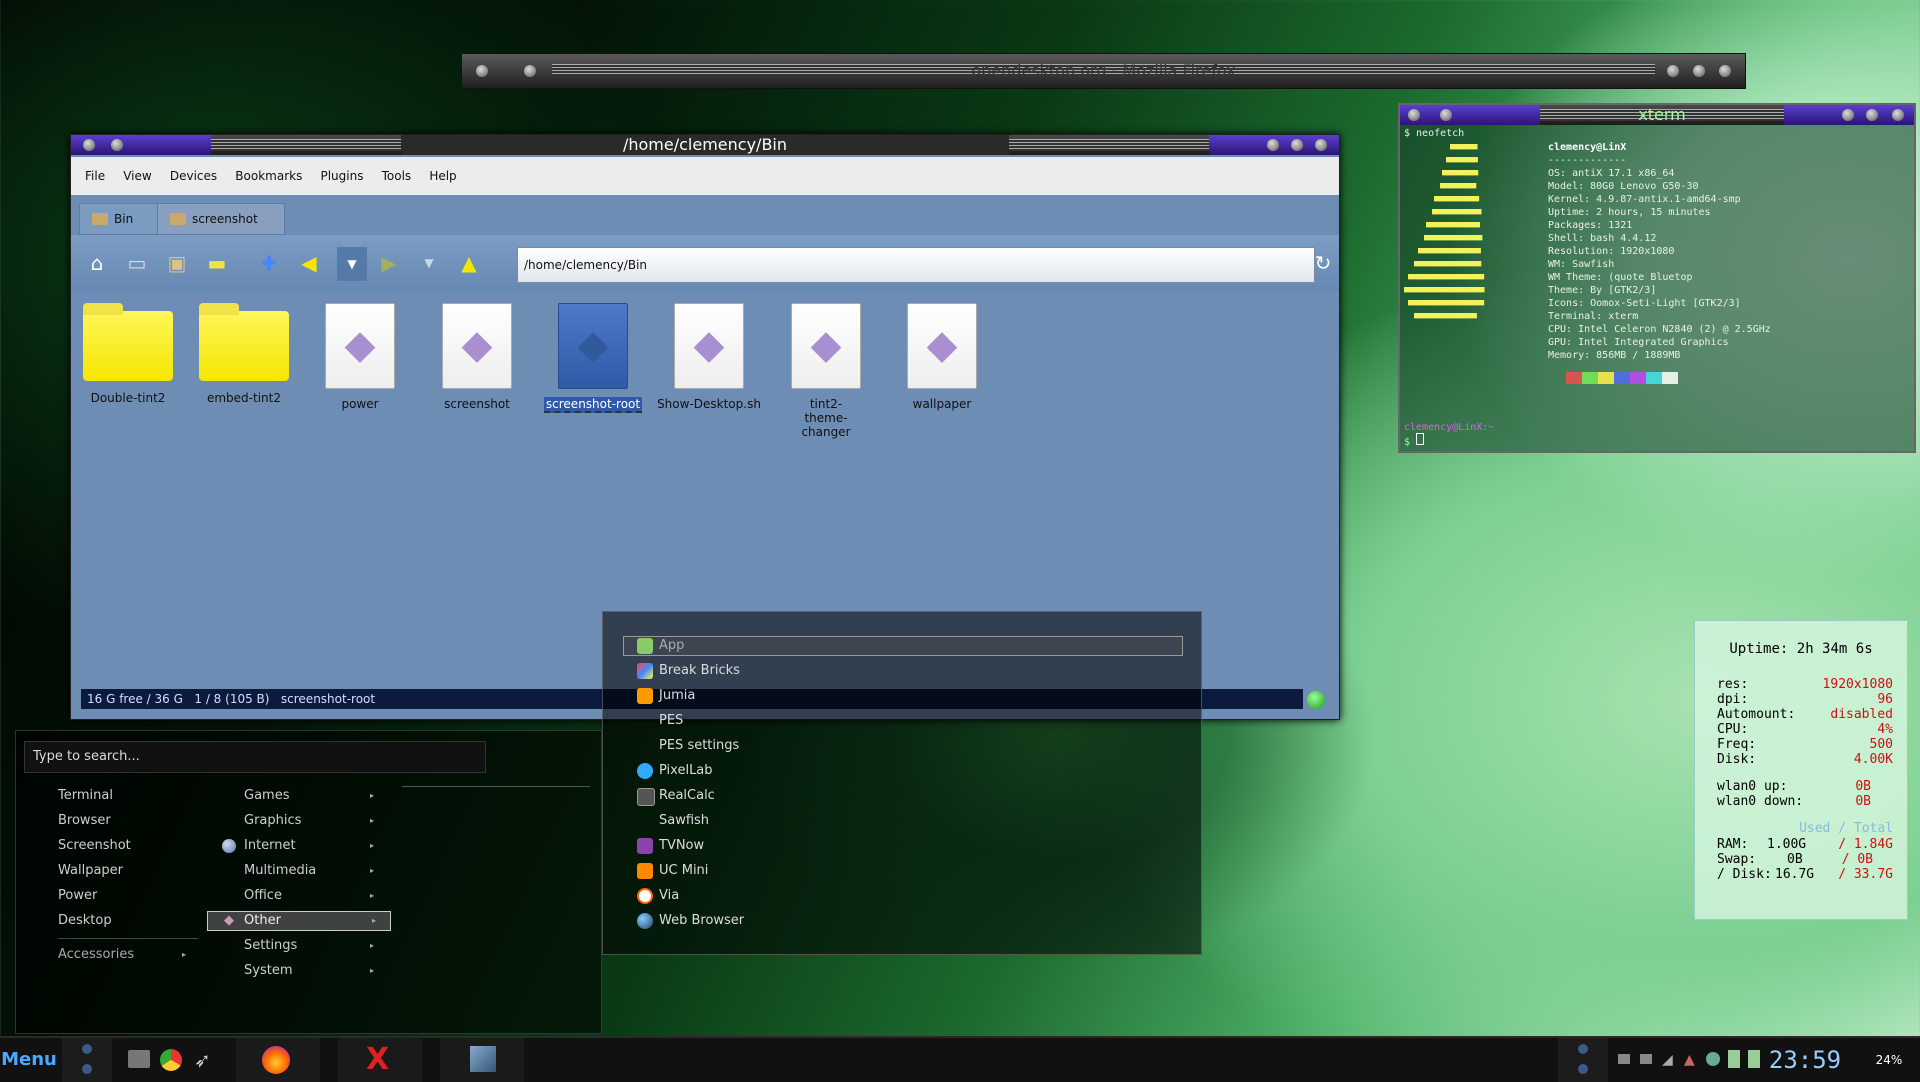 The height and width of the screenshot is (1082, 1920). What do you see at coordinates (1624, 1059) in the screenshot?
I see `usb-icon` at bounding box center [1624, 1059].